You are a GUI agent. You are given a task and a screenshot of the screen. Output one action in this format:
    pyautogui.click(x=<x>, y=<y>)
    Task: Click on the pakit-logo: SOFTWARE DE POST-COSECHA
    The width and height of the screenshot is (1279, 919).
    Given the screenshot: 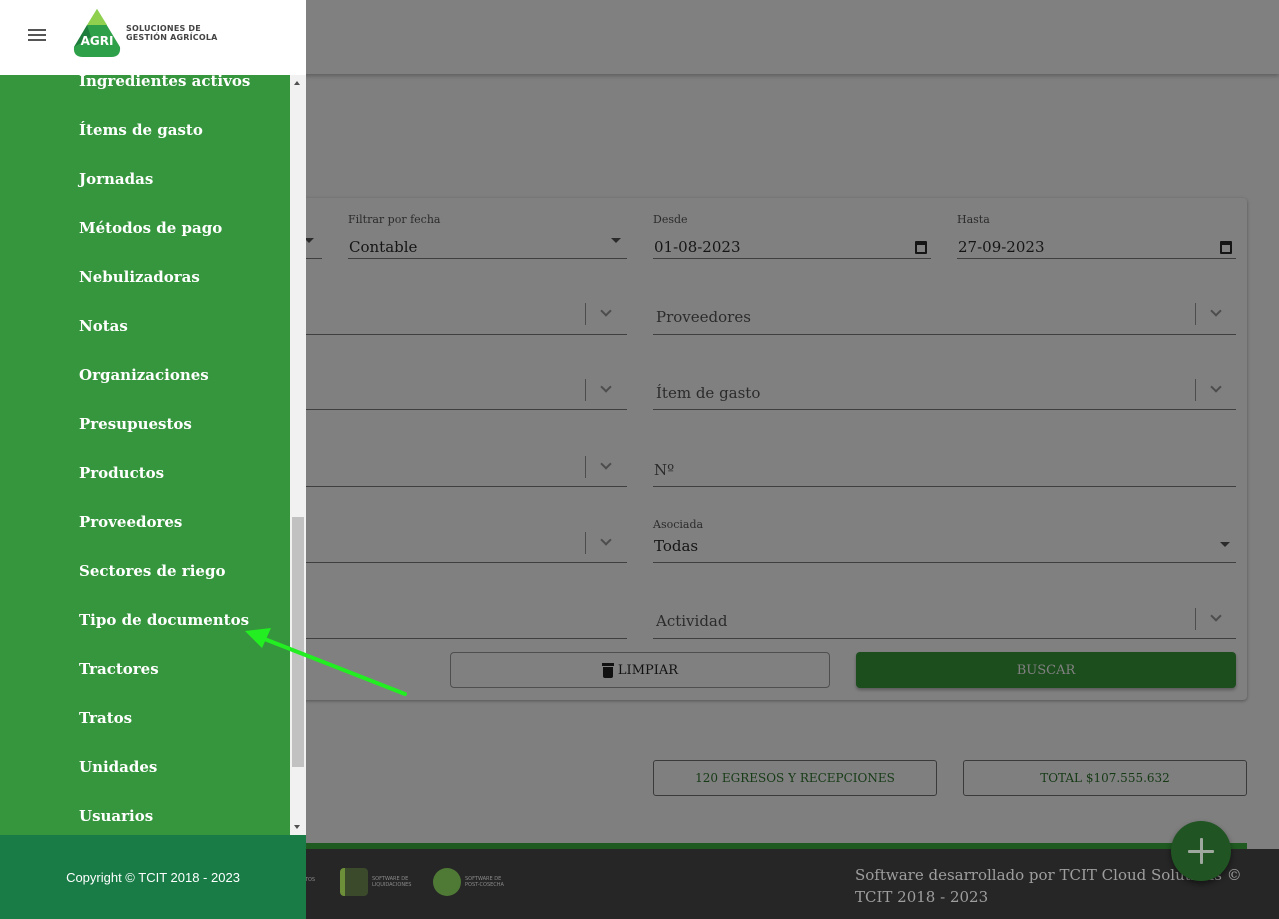 What is the action you would take?
    pyautogui.click(x=469, y=882)
    